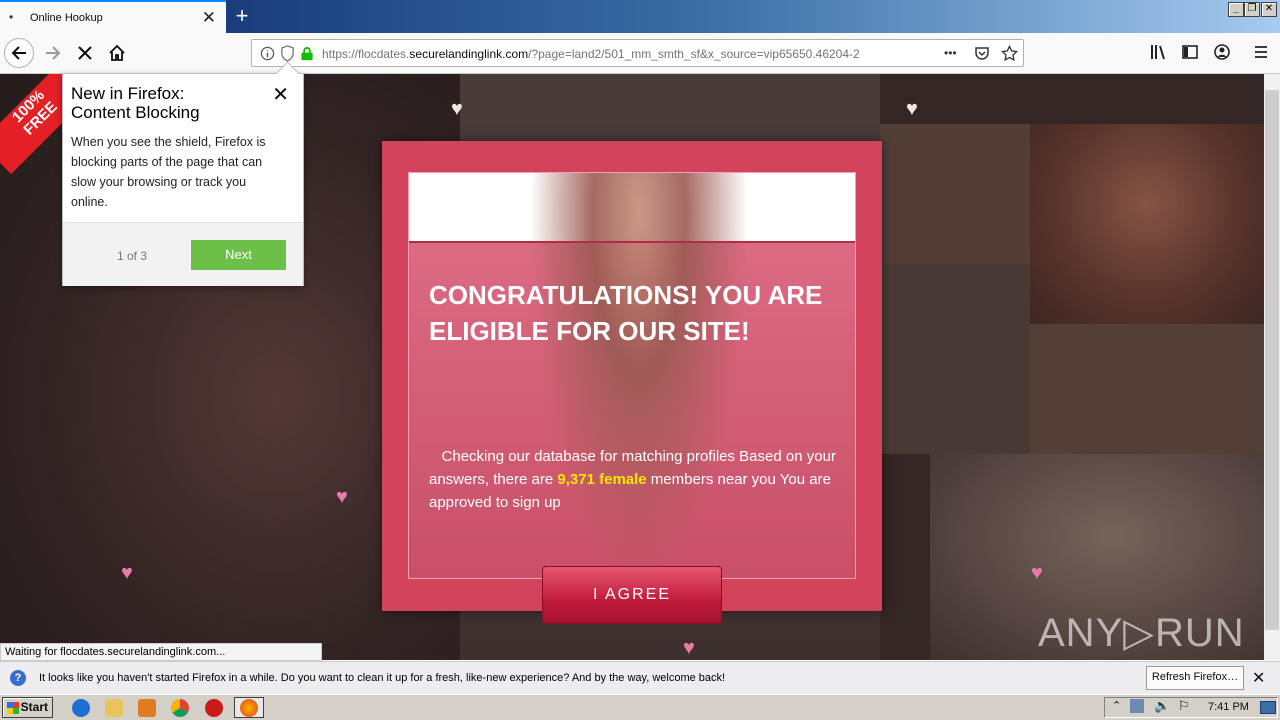  I want to click on volume-icon: 🔈, so click(1162, 706).